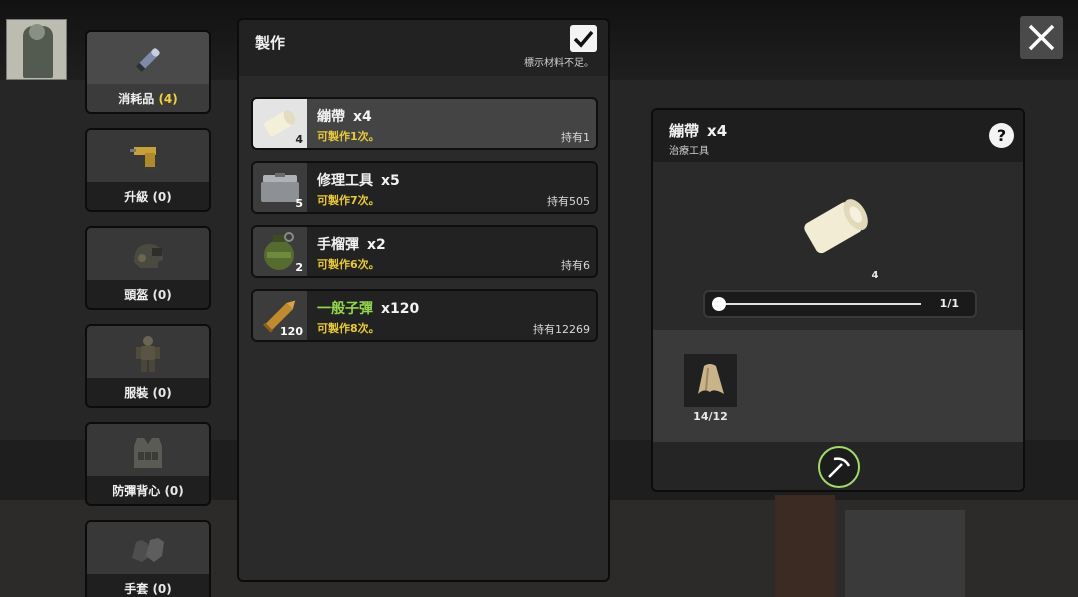 Image resolution: width=1078 pixels, height=597 pixels. I want to click on category-label: 消耗品 (4), so click(148, 99).